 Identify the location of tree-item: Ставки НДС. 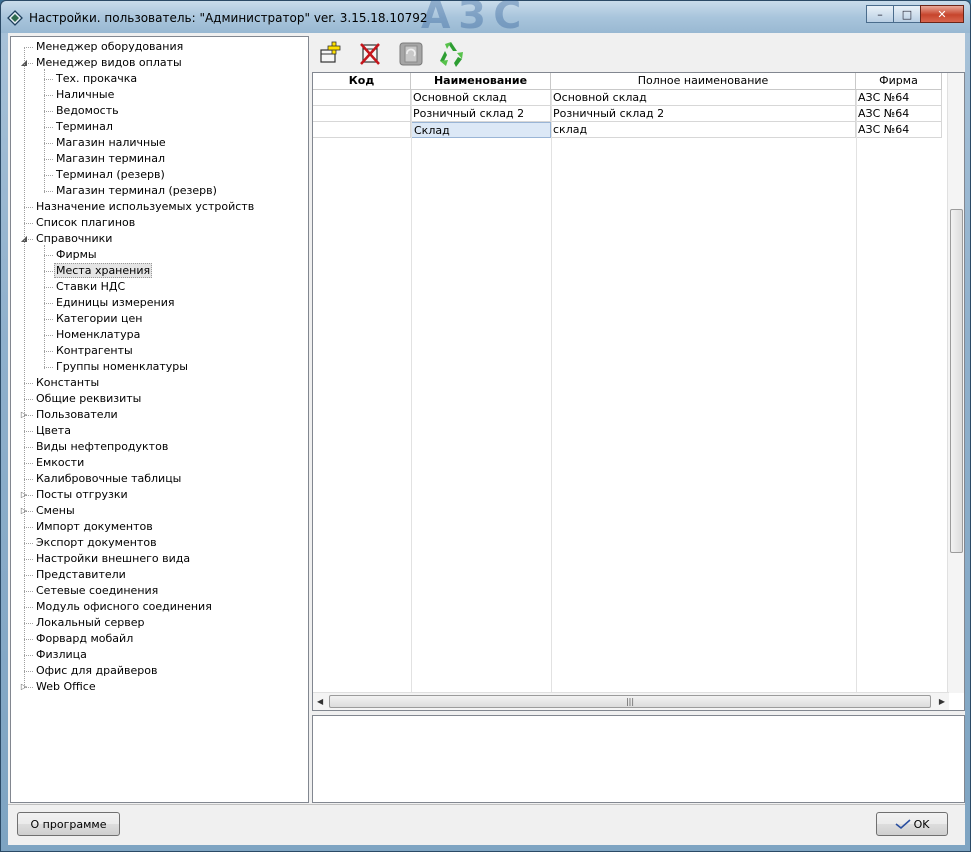
(90, 287).